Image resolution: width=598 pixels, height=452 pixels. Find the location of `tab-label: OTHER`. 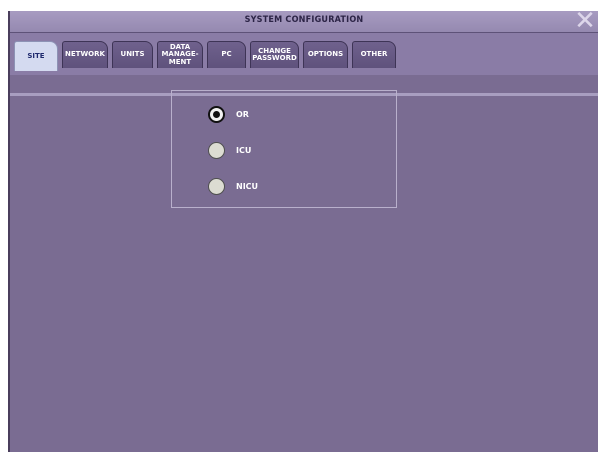

tab-label: OTHER is located at coordinates (374, 54).